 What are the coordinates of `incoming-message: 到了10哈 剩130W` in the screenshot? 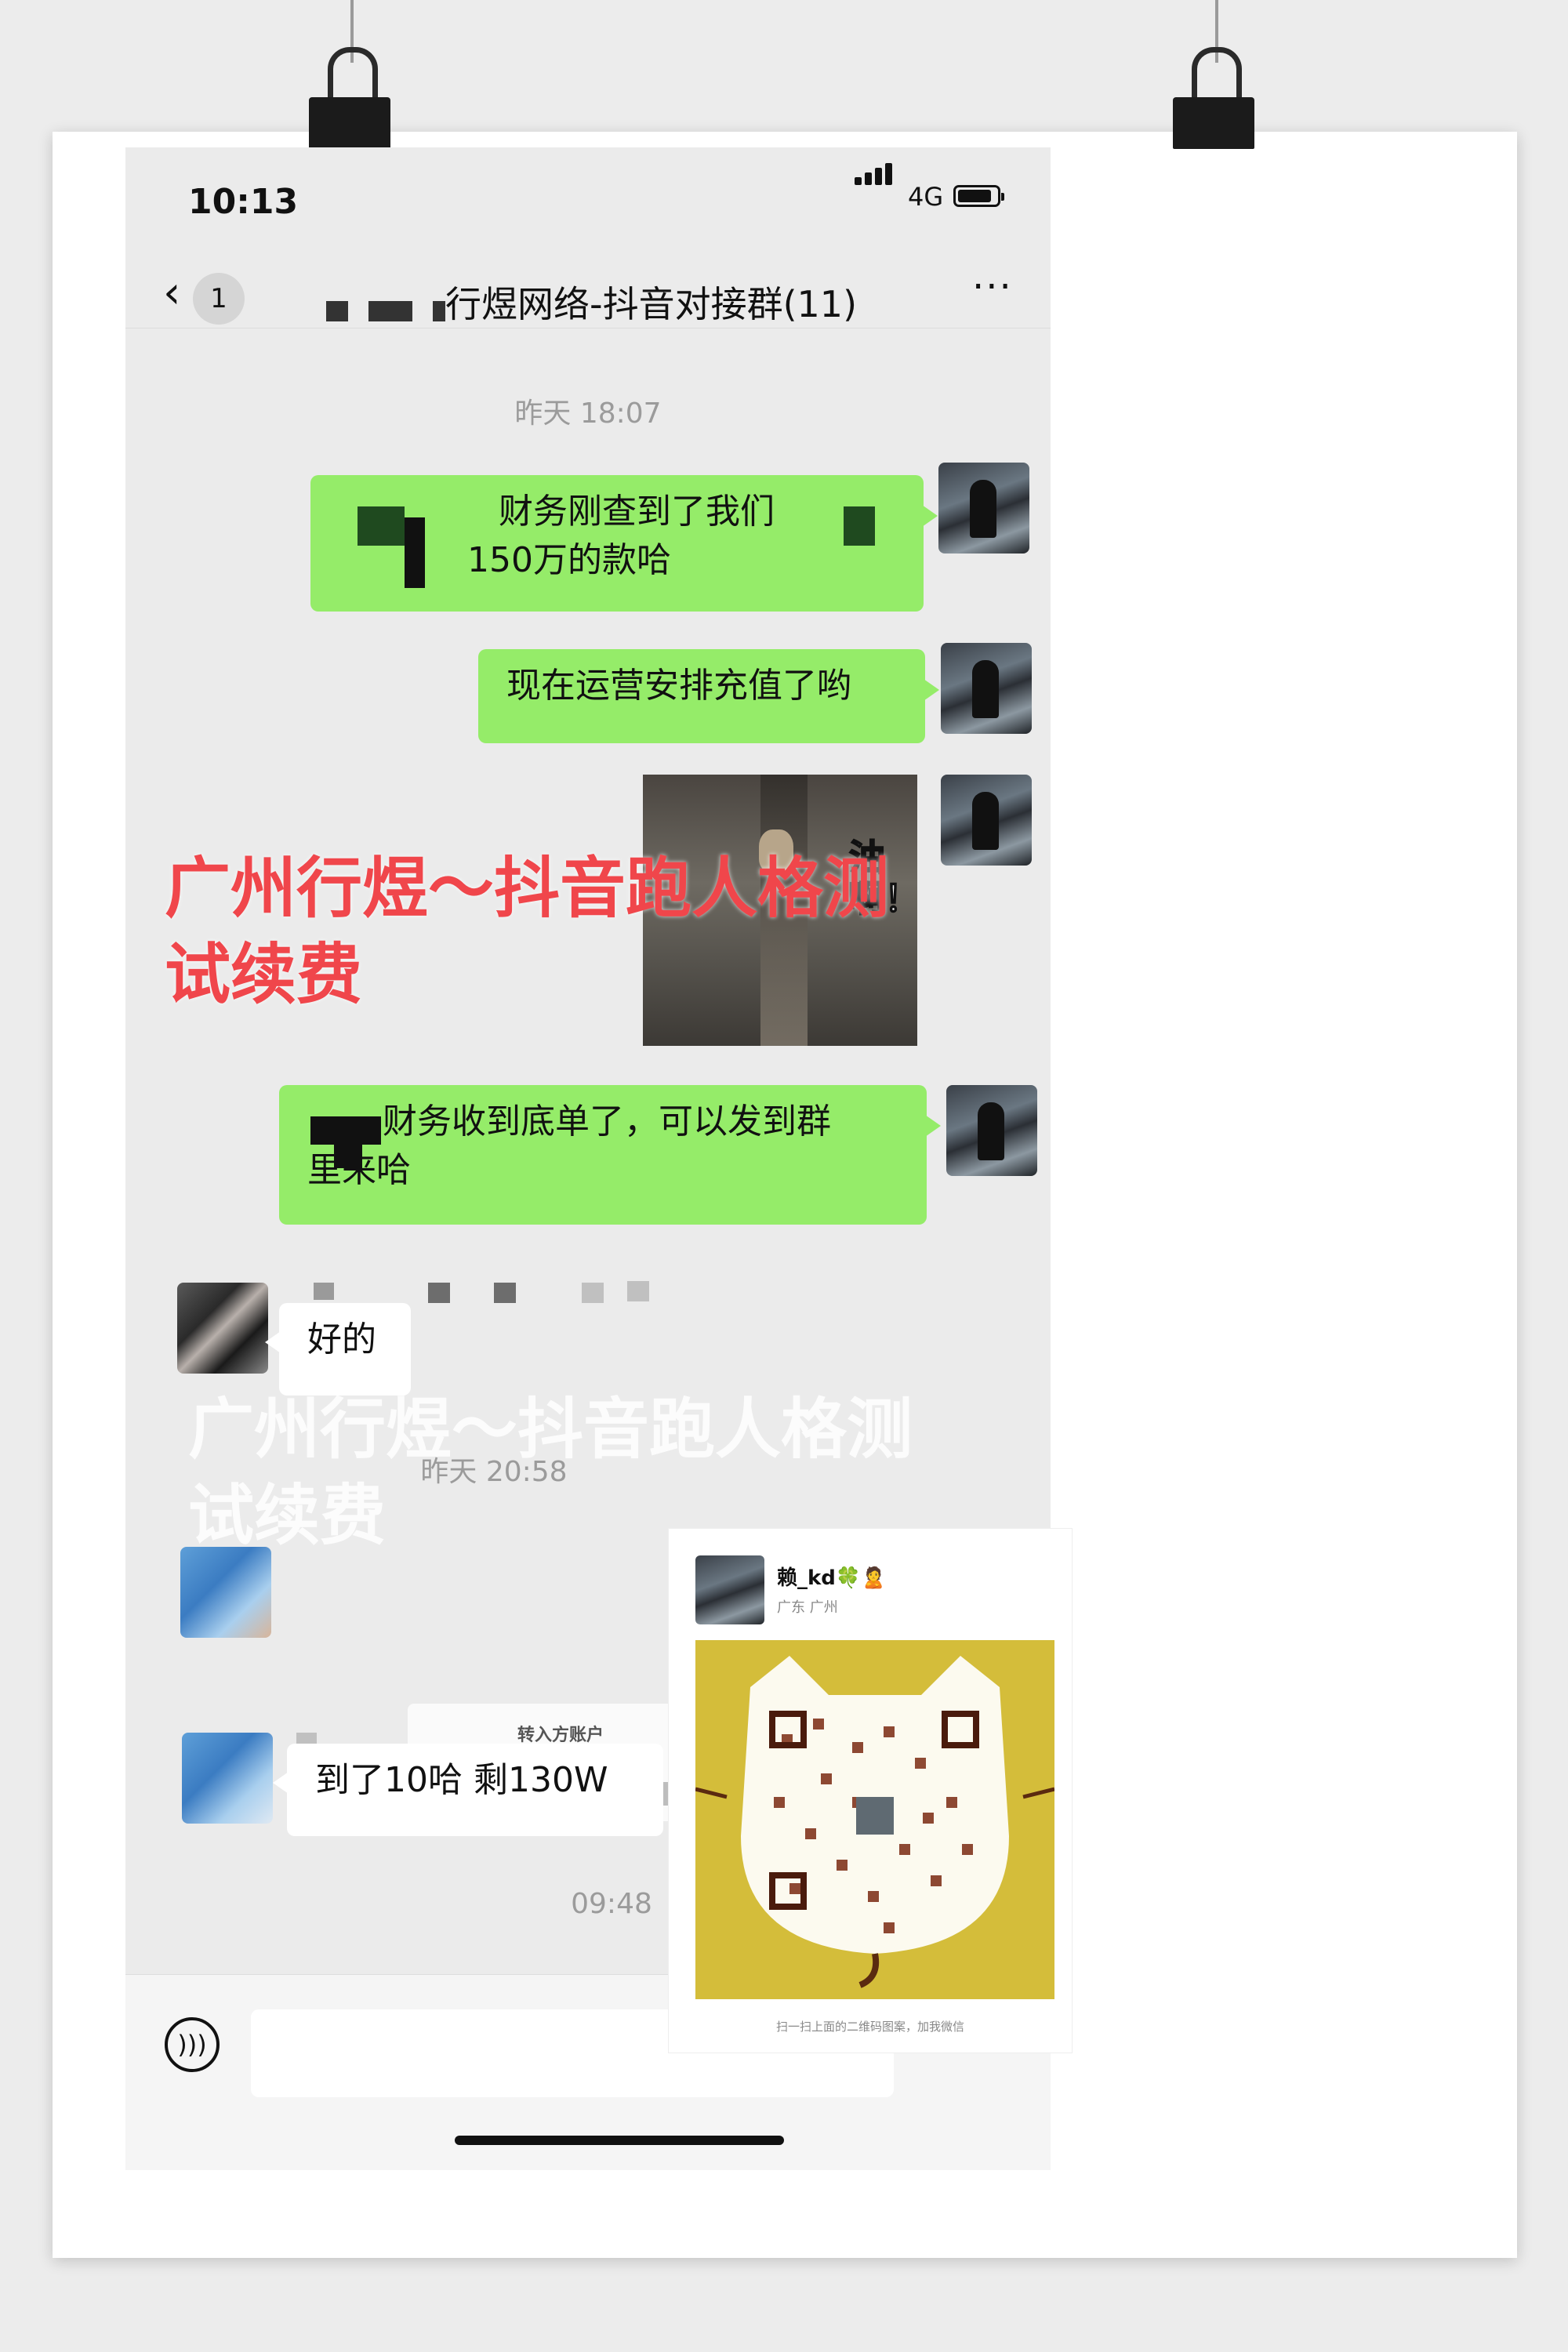 It's located at (468, 1790).